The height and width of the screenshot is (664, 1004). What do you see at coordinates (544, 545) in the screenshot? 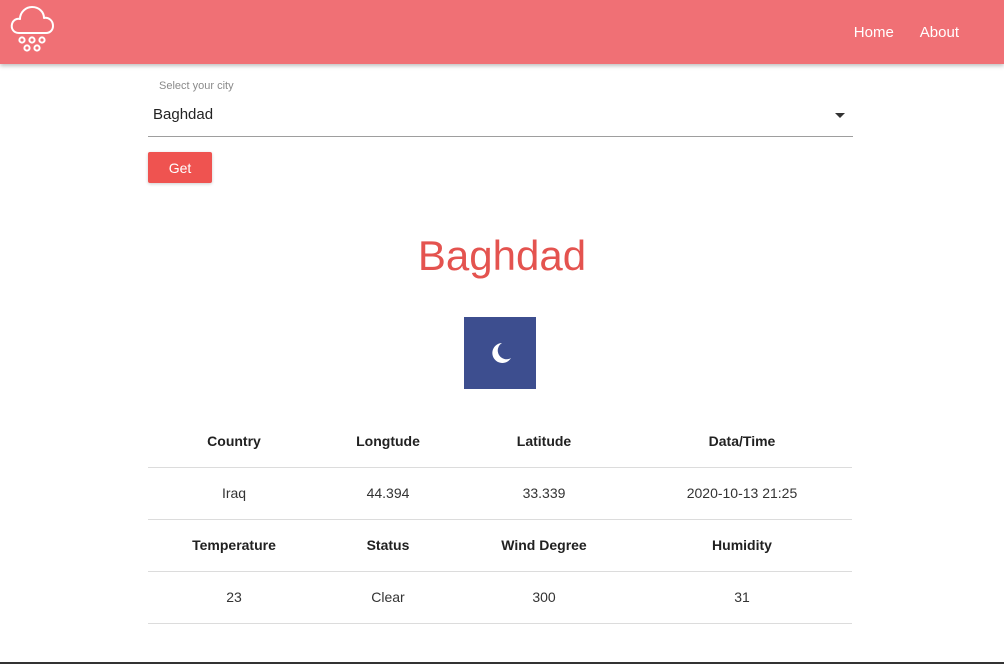
I see `table-header: Wind Degree` at bounding box center [544, 545].